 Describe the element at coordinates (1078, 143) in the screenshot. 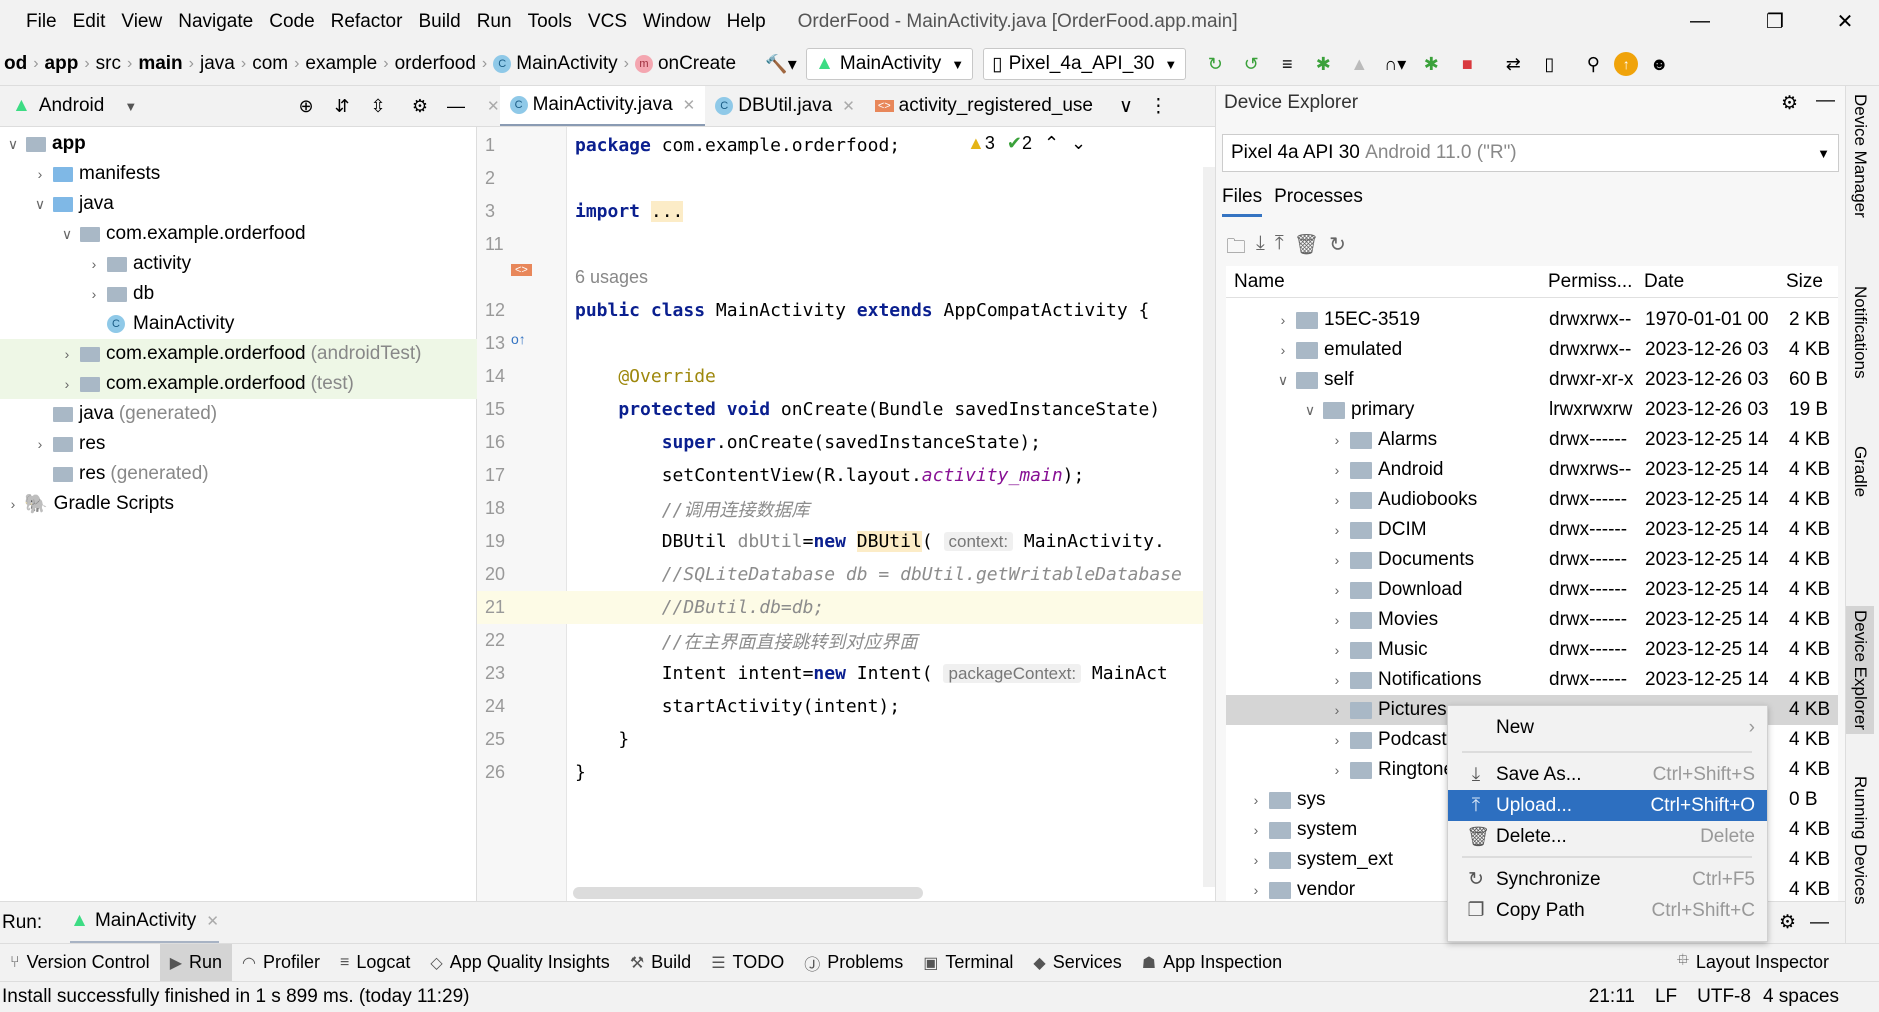

I see `chevron-down-icon: ⌄` at that location.